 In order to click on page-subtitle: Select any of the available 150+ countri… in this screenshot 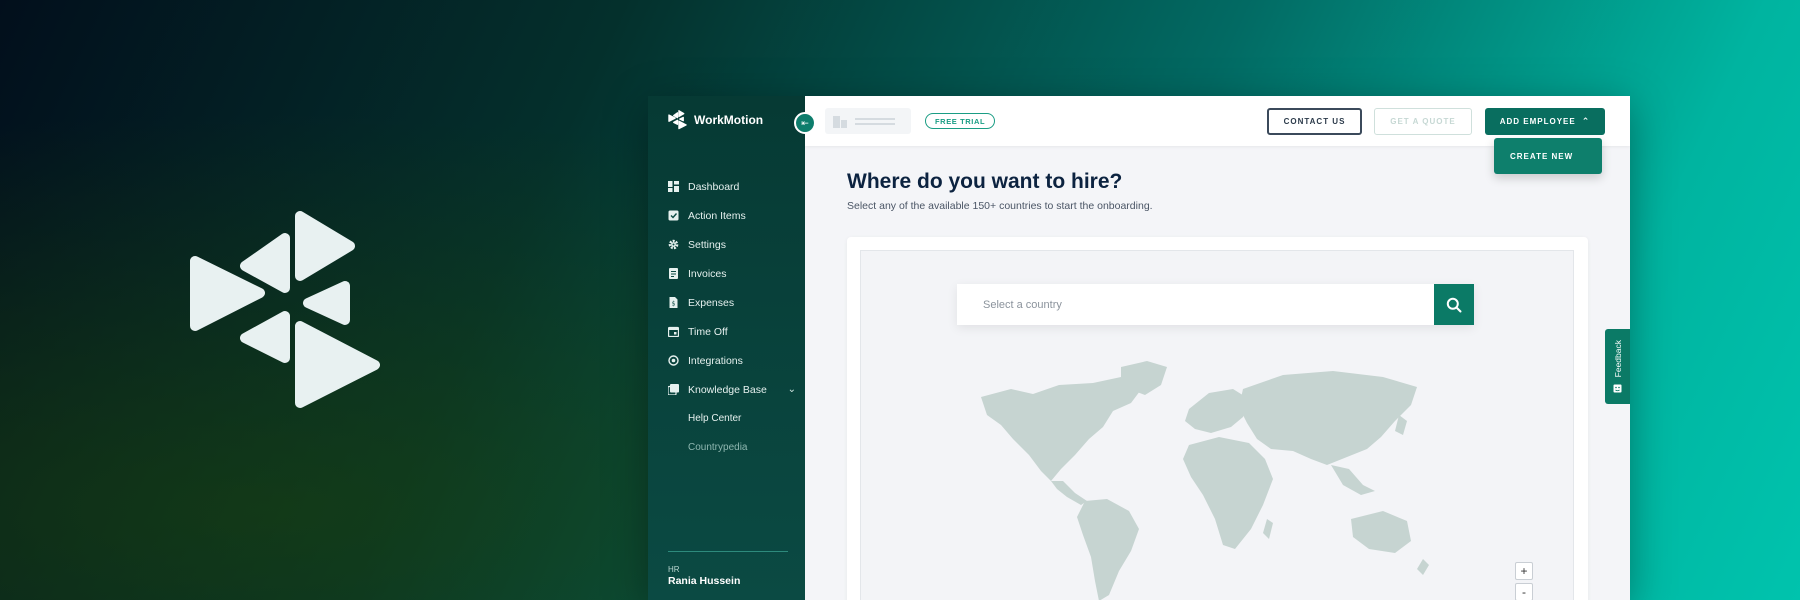, I will do `click(1000, 206)`.